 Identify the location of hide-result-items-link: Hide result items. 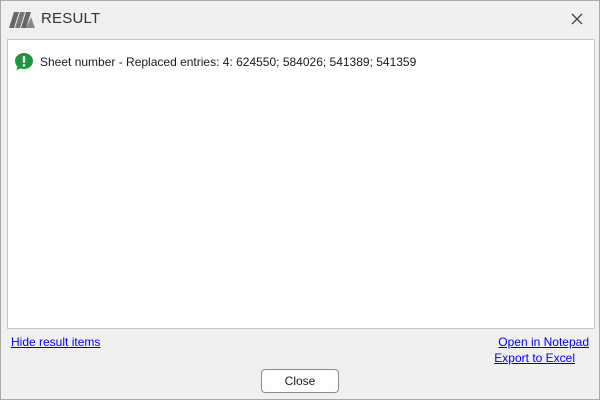
(55, 342).